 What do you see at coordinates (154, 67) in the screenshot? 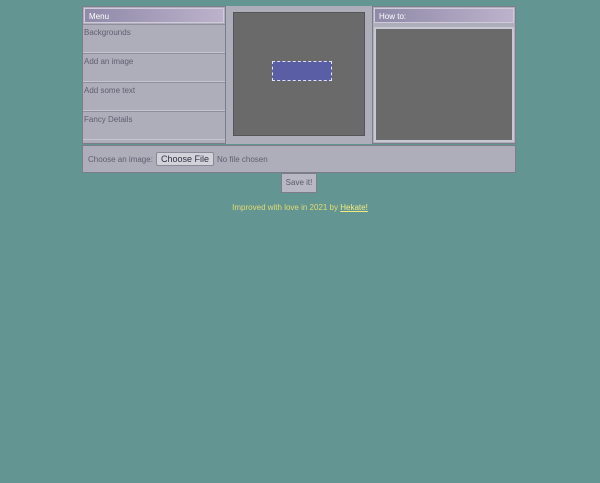
I see `menu-item-add-image: Add an image` at bounding box center [154, 67].